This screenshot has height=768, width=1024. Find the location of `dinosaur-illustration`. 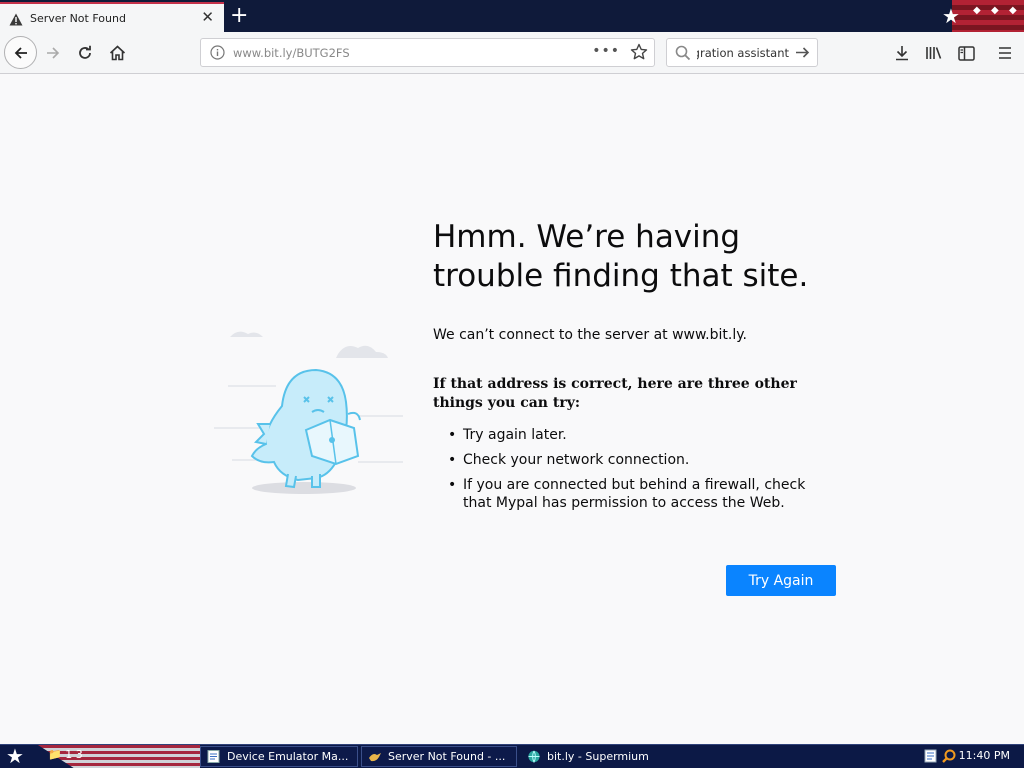

dinosaur-illustration is located at coordinates (308, 412).